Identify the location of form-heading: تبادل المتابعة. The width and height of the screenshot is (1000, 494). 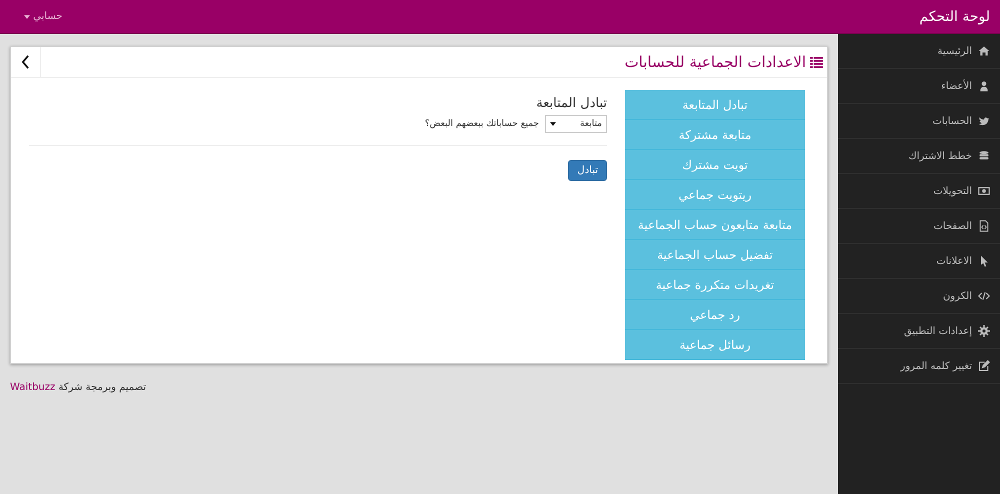
(571, 103).